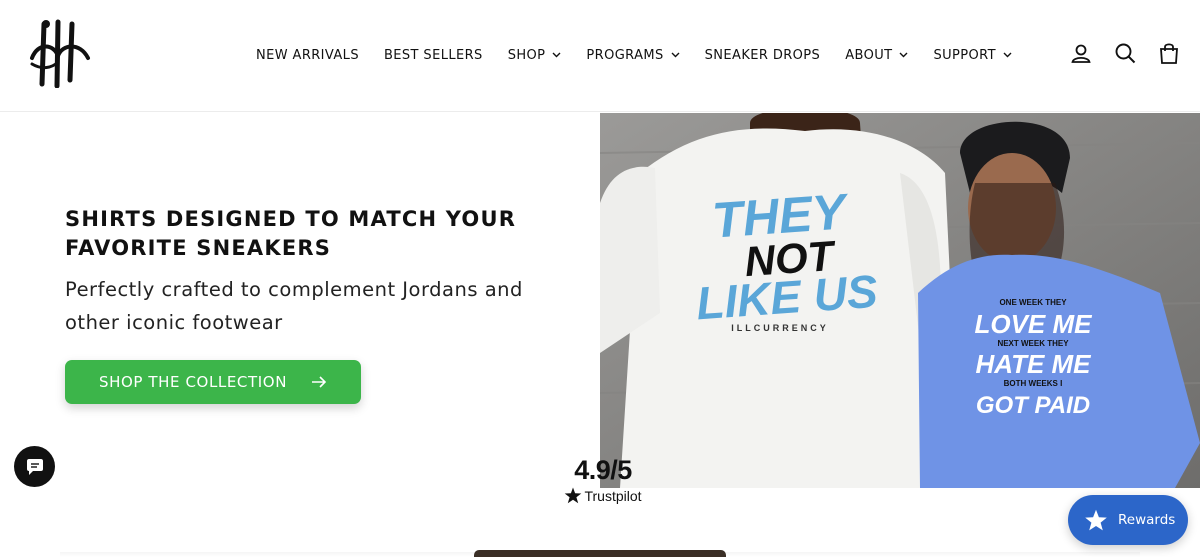  What do you see at coordinates (526, 55) in the screenshot?
I see `nav-label: SHOP` at bounding box center [526, 55].